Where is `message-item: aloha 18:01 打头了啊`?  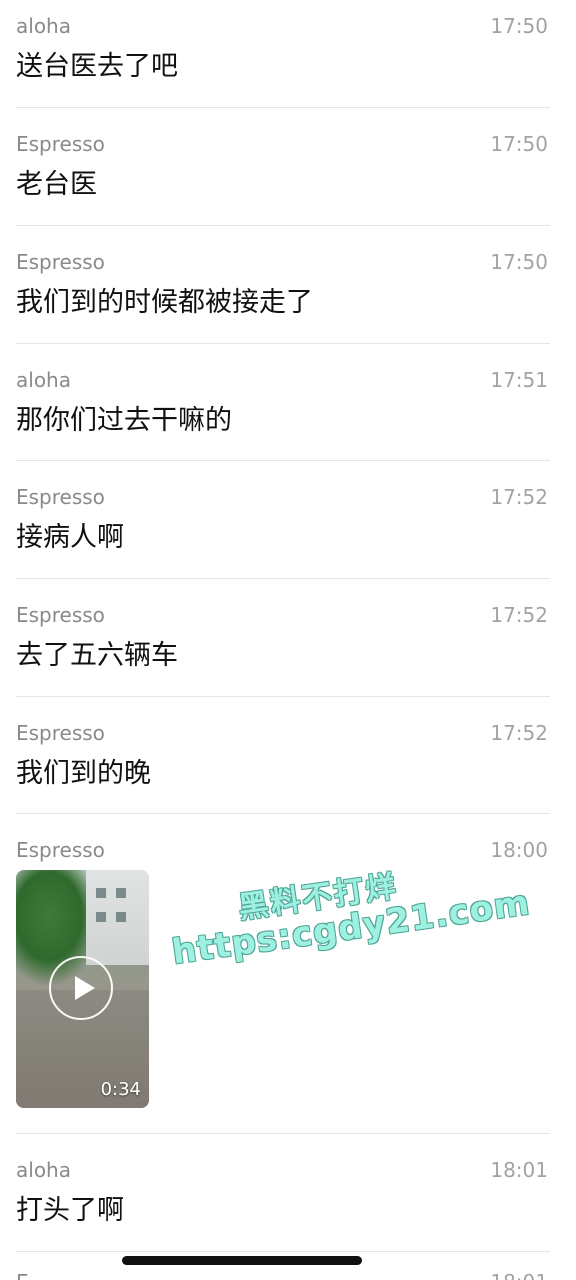 message-item: aloha 18:01 打头了啊 is located at coordinates (283, 1193).